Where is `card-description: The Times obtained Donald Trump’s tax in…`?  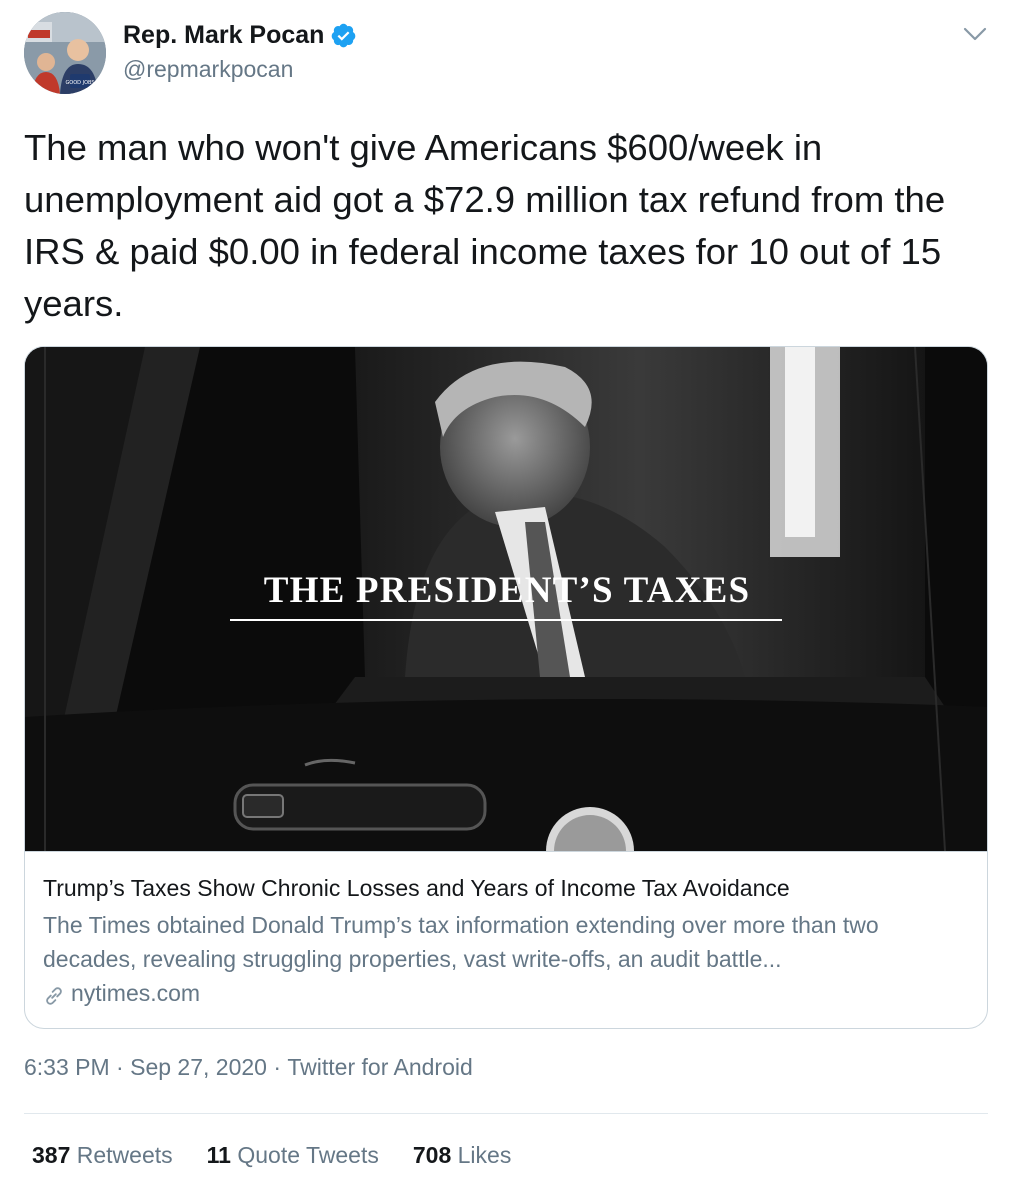 card-description: The Times obtained Donald Trump’s tax in… is located at coordinates (461, 942).